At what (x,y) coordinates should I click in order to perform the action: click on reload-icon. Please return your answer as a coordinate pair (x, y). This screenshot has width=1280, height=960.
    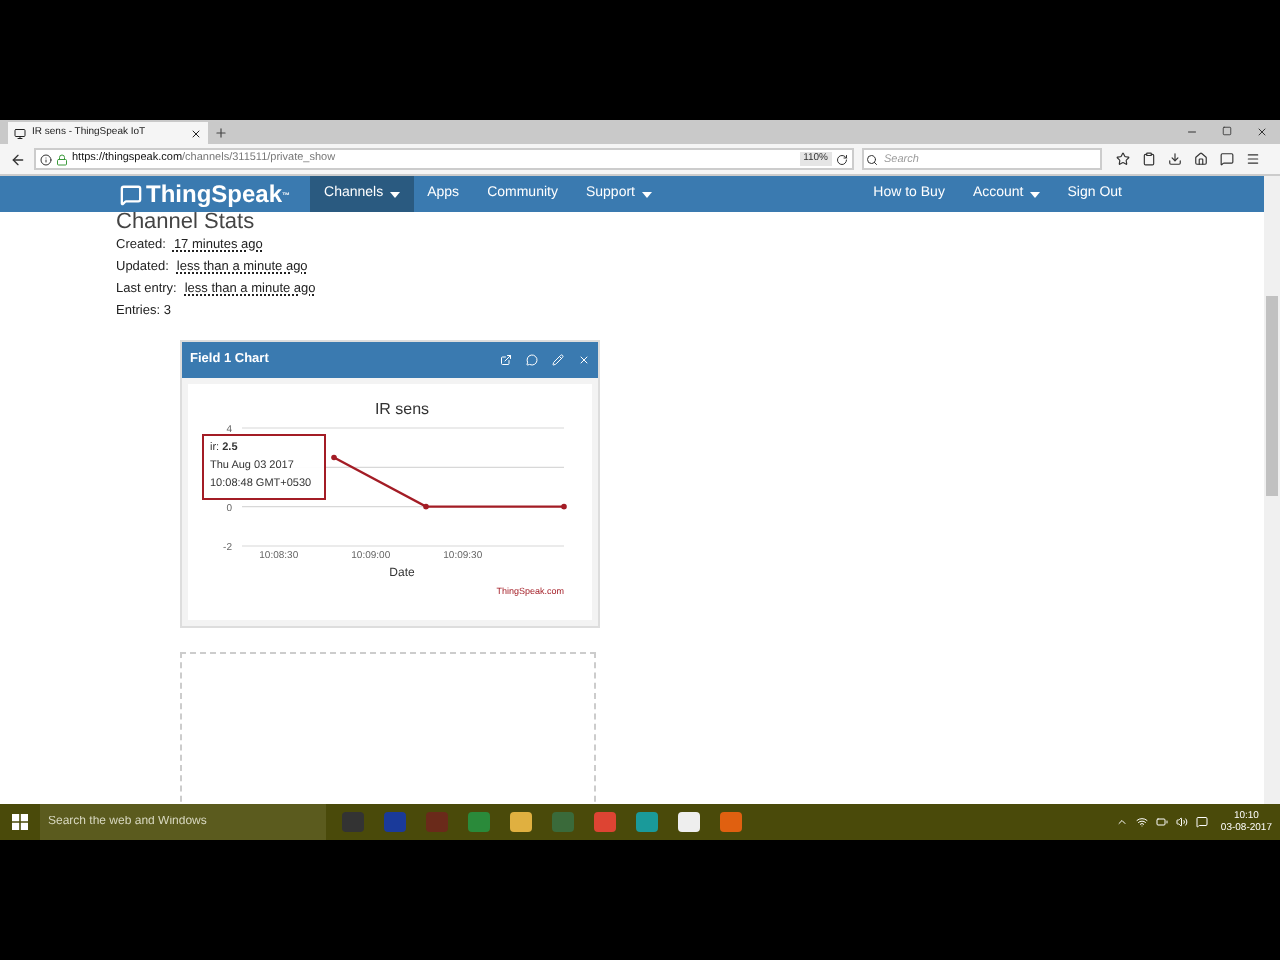
    Looking at the image, I should click on (842, 159).